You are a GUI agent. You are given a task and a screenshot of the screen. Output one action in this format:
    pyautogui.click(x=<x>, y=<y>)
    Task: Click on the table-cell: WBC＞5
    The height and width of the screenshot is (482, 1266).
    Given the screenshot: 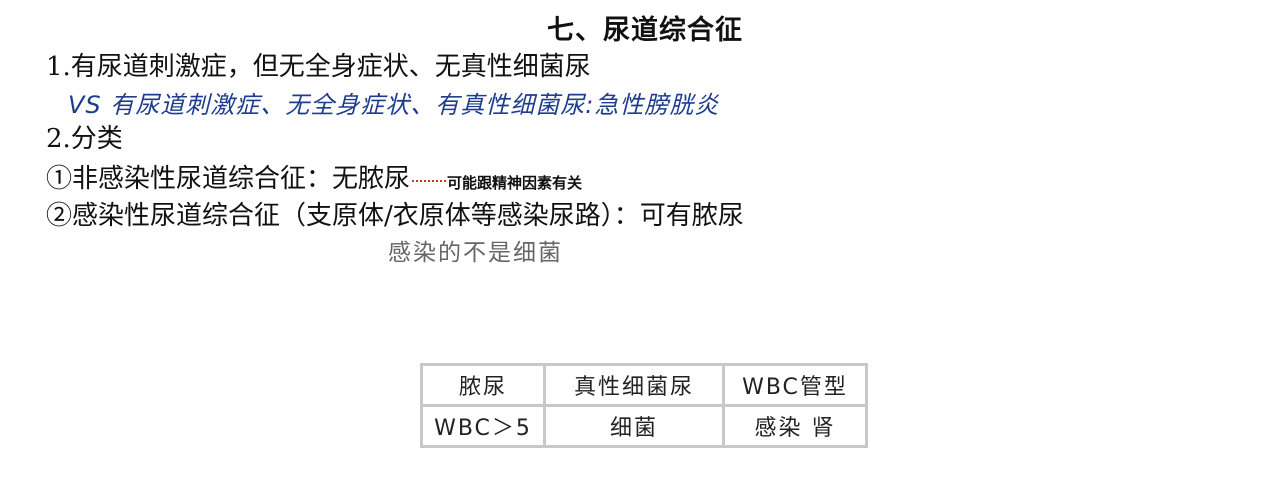 What is the action you would take?
    pyautogui.click(x=483, y=426)
    